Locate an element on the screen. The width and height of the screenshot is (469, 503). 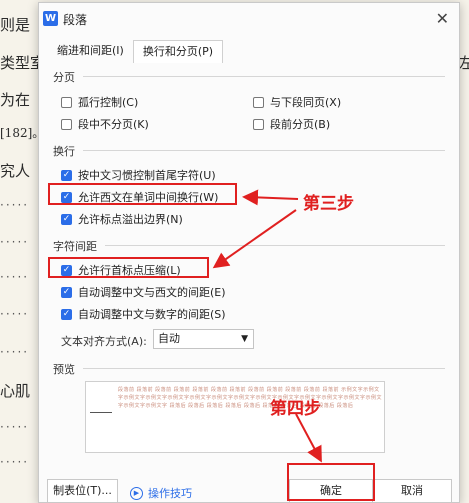
annotation-step3: 第三步 is located at coordinates (328, 204).